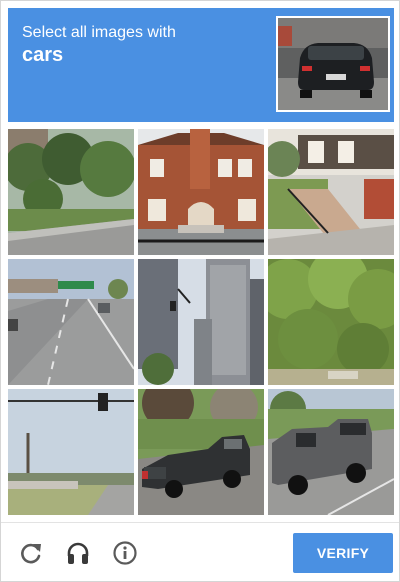 The image size is (400, 582). What do you see at coordinates (43, 55) in the screenshot?
I see `challenge-target: cars` at bounding box center [43, 55].